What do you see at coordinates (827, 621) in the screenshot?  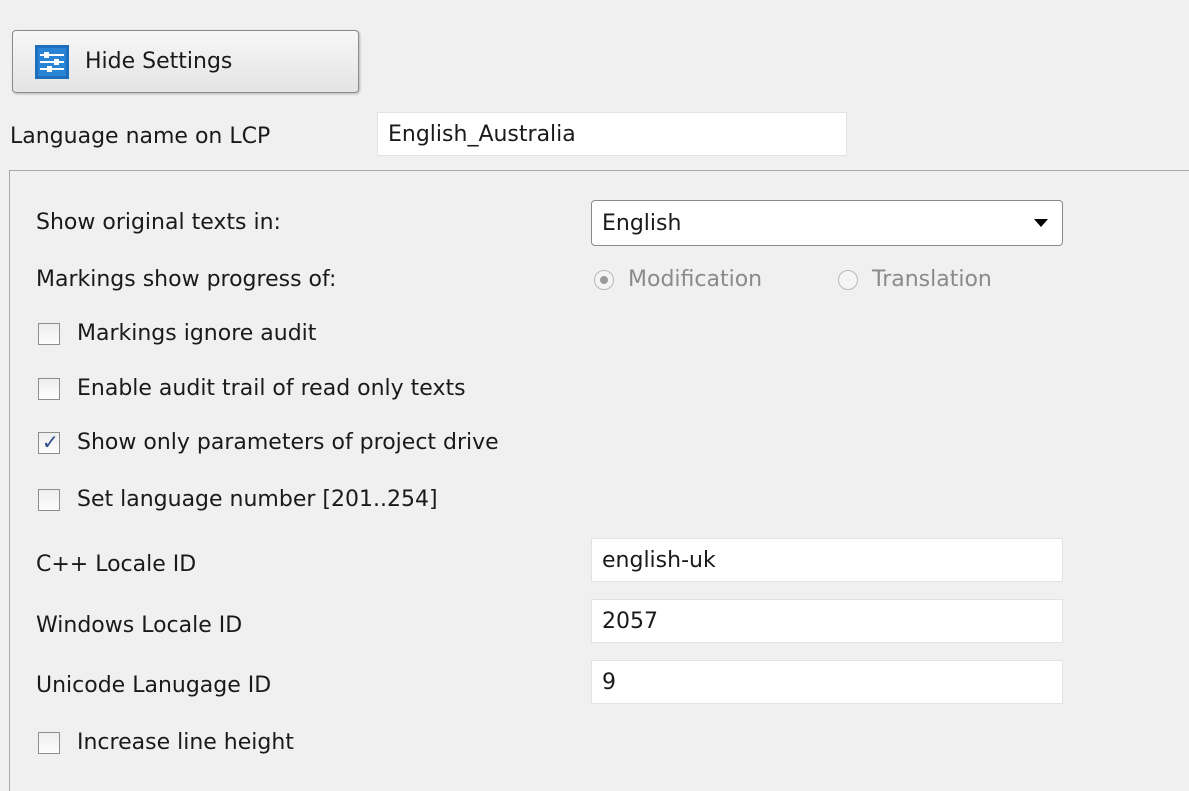 I see `windows-locale-input: 2057` at bounding box center [827, 621].